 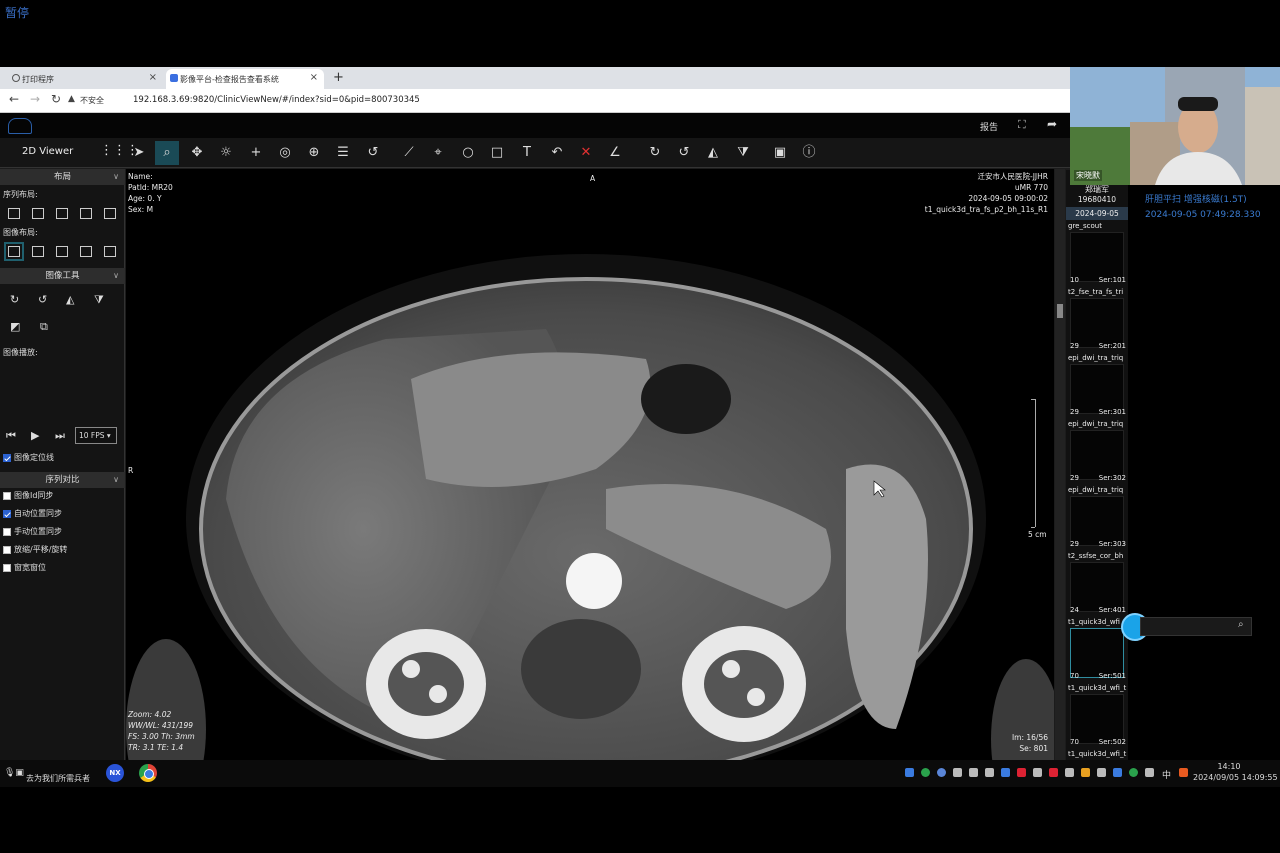 What do you see at coordinates (71, 99) in the screenshot?
I see `warning-icon: ▲` at bounding box center [71, 99].